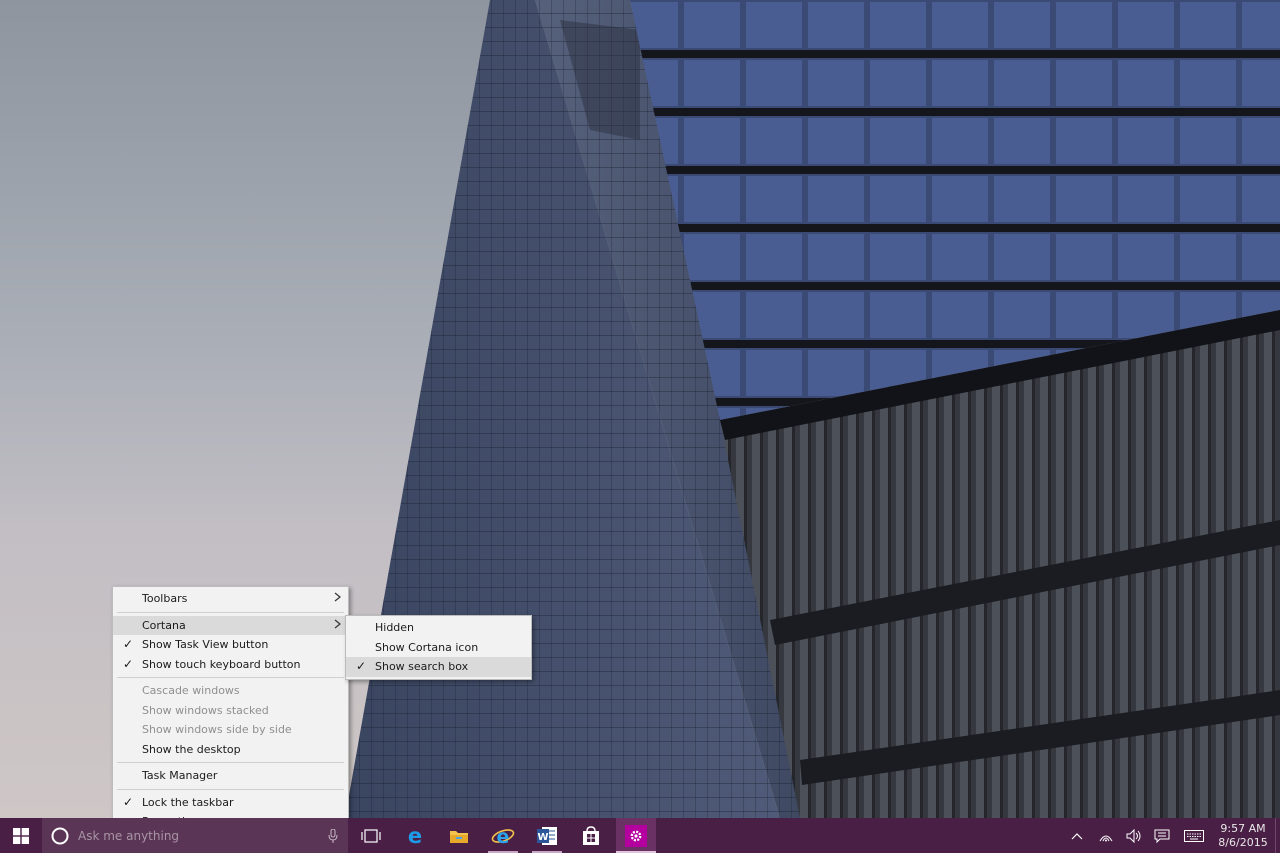 The image size is (1280, 853). What do you see at coordinates (1243, 828) in the screenshot?
I see `clock-time: 9:57 AM` at bounding box center [1243, 828].